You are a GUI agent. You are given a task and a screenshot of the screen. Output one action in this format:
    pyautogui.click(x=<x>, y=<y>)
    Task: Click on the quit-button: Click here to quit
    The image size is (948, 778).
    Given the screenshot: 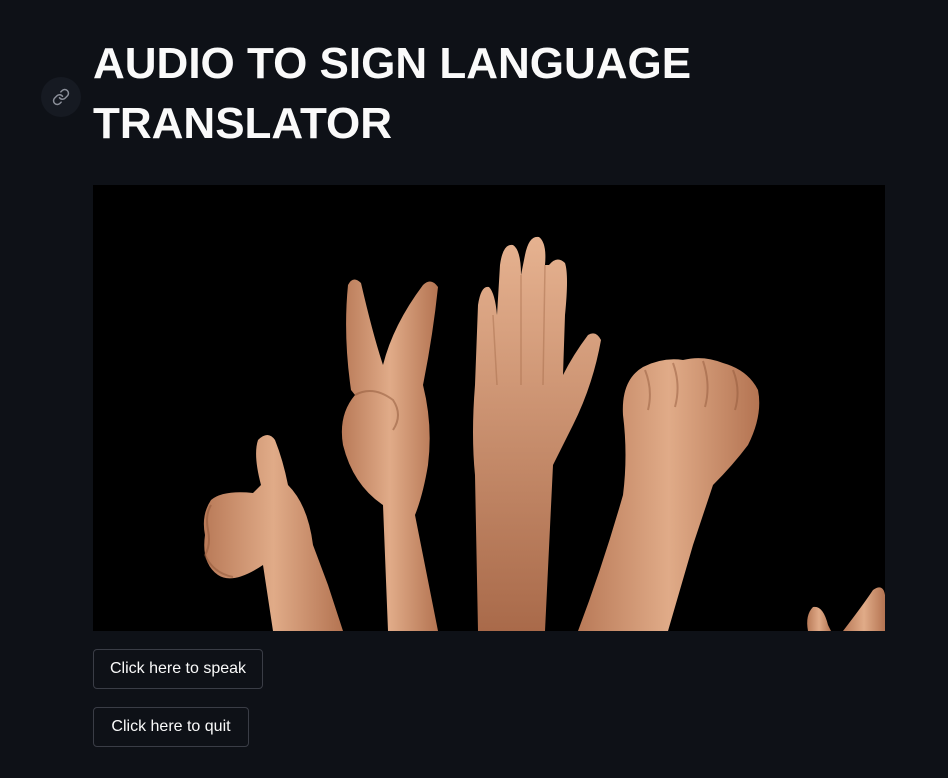 What is the action you would take?
    pyautogui.click(x=171, y=727)
    